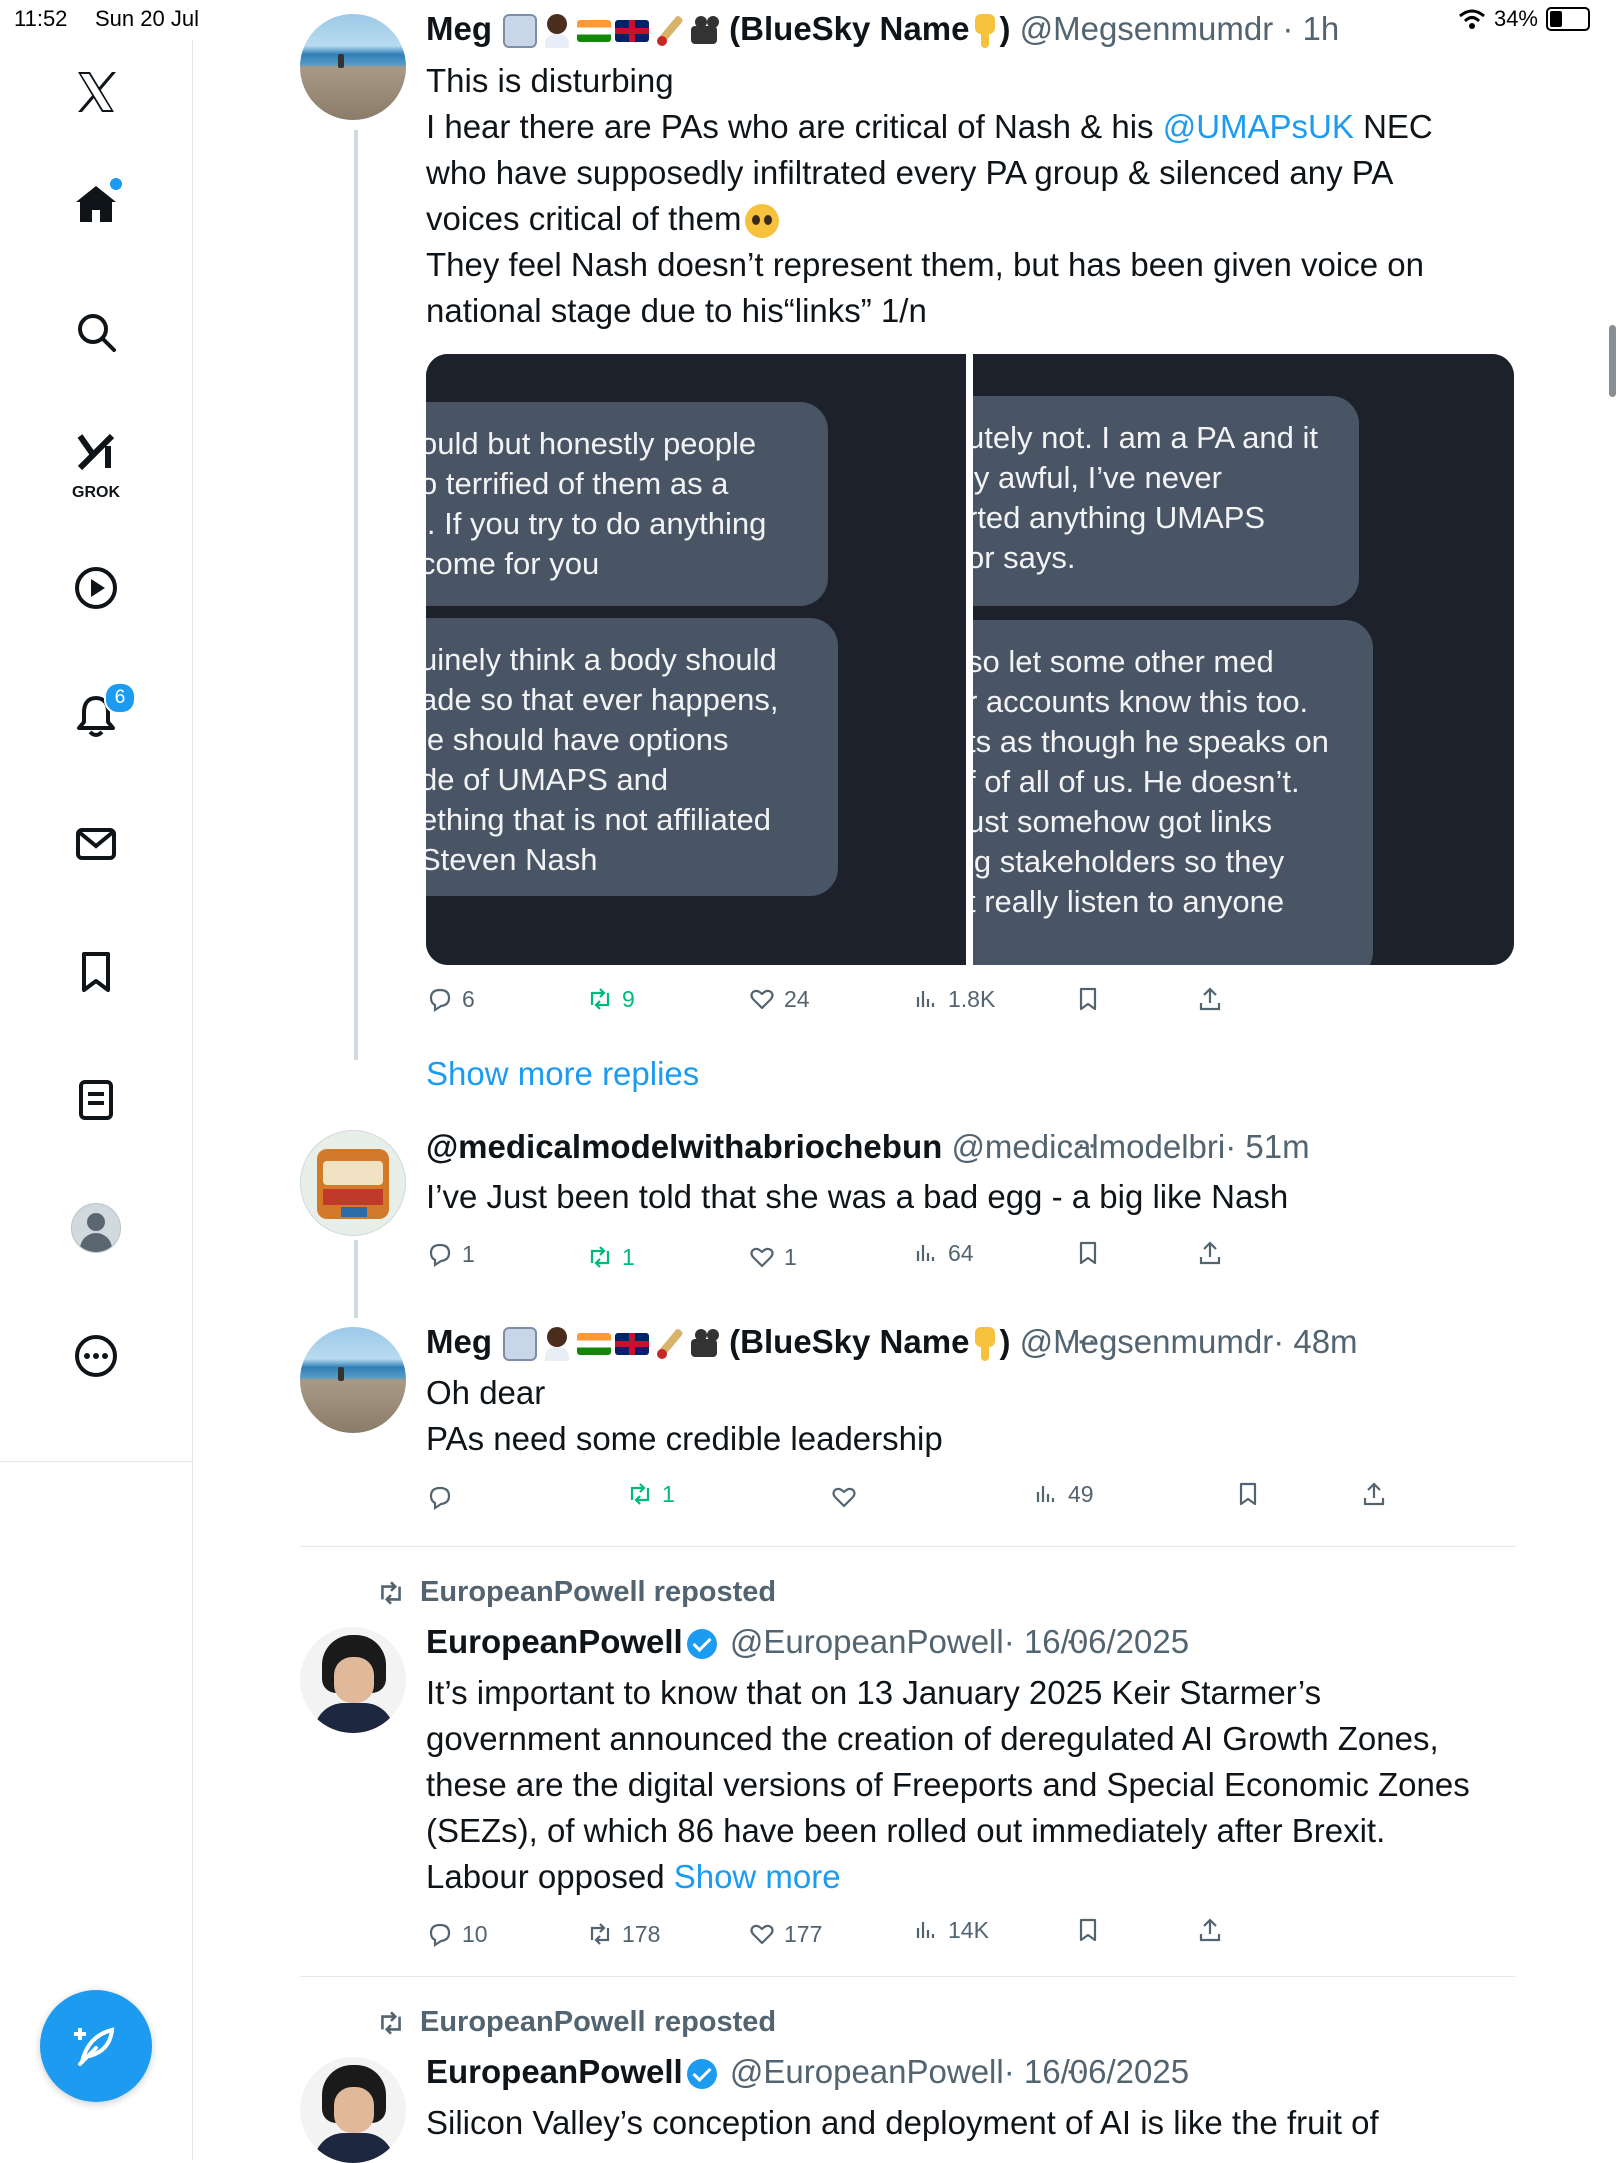  Describe the element at coordinates (907, 1546) in the screenshot. I see `tweet-divider` at that location.